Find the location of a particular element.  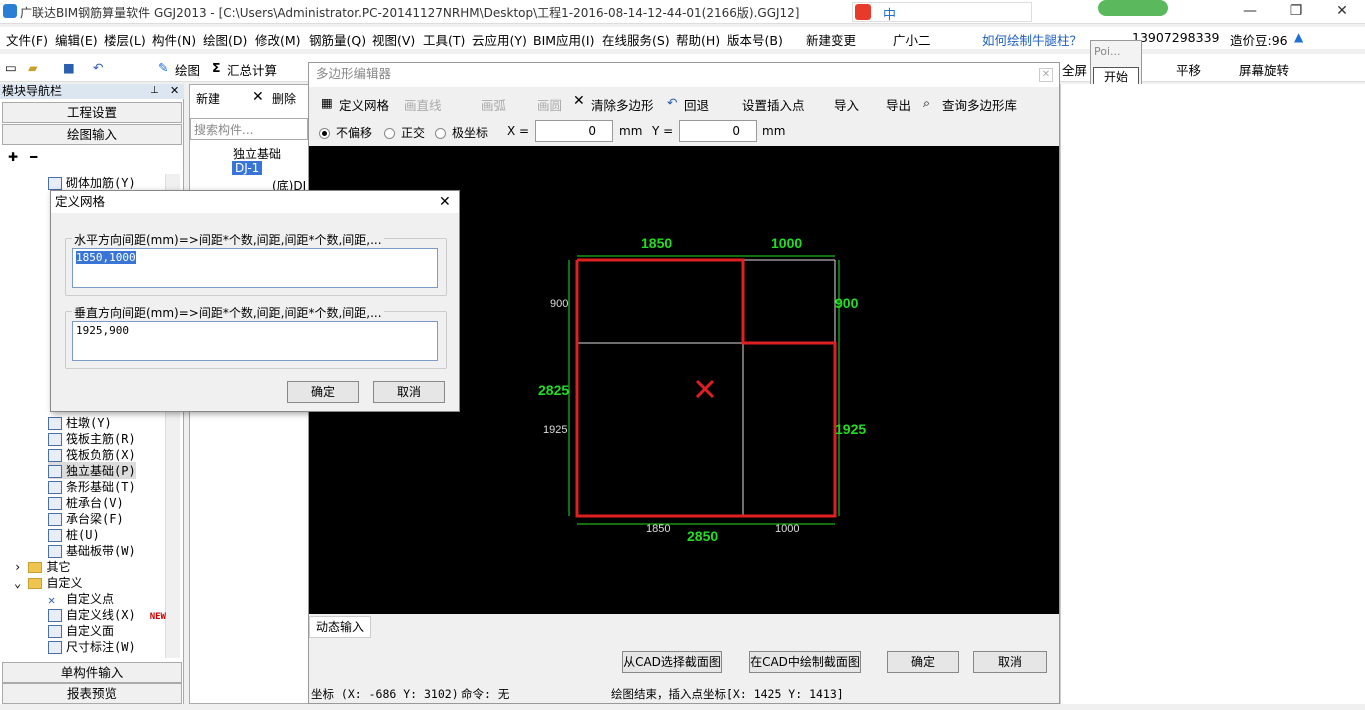

set-insert-point-button: 设置插入点 is located at coordinates (773, 104).